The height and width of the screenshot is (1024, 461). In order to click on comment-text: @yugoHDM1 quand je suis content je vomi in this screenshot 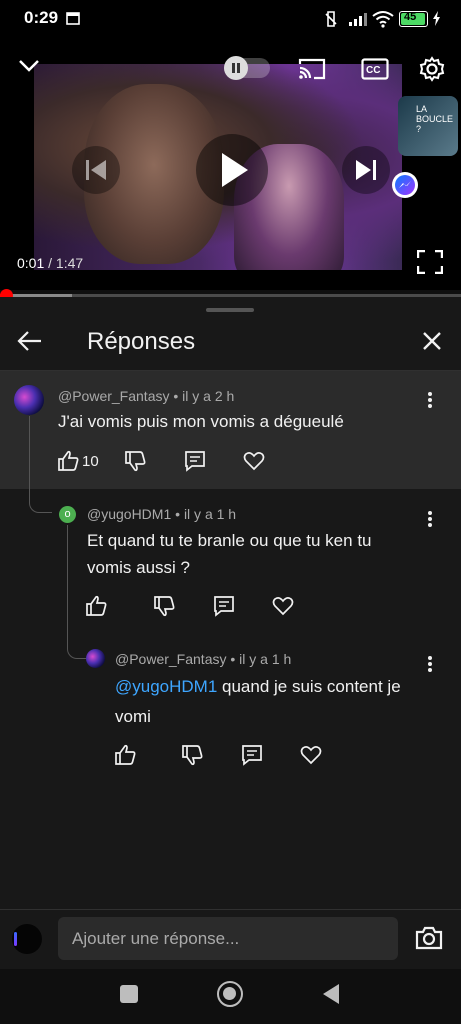, I will do `click(275, 701)`.